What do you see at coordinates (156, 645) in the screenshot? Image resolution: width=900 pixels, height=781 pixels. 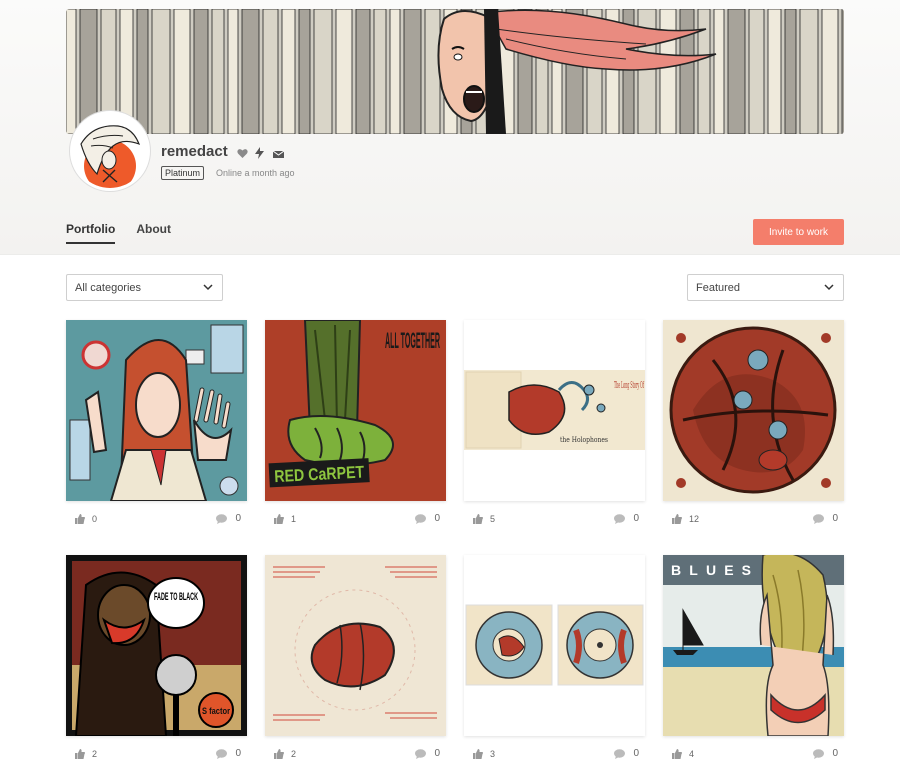 I see `portfolio-thumbnail: FADE TO BLACK S factor` at bounding box center [156, 645].